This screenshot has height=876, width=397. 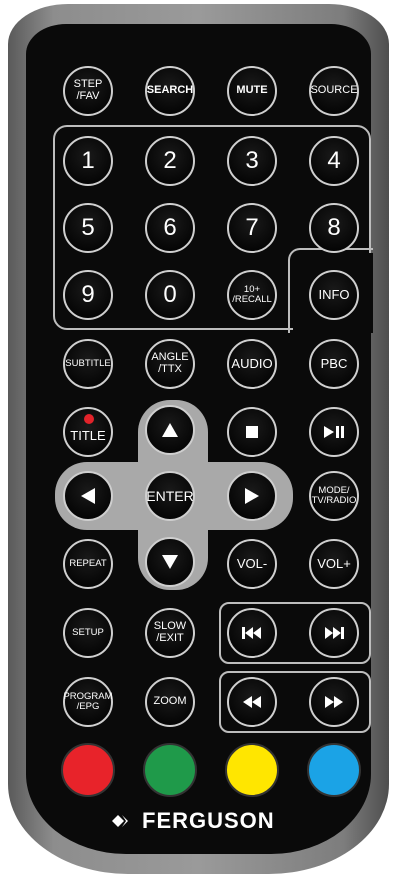 I want to click on digit-9-label: 9, so click(x=88, y=295).